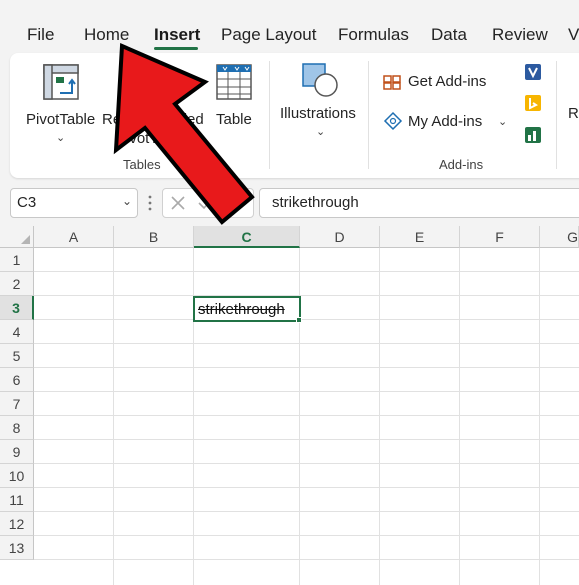  I want to click on recommended-label-line2: PivotTables, so click(154, 138).